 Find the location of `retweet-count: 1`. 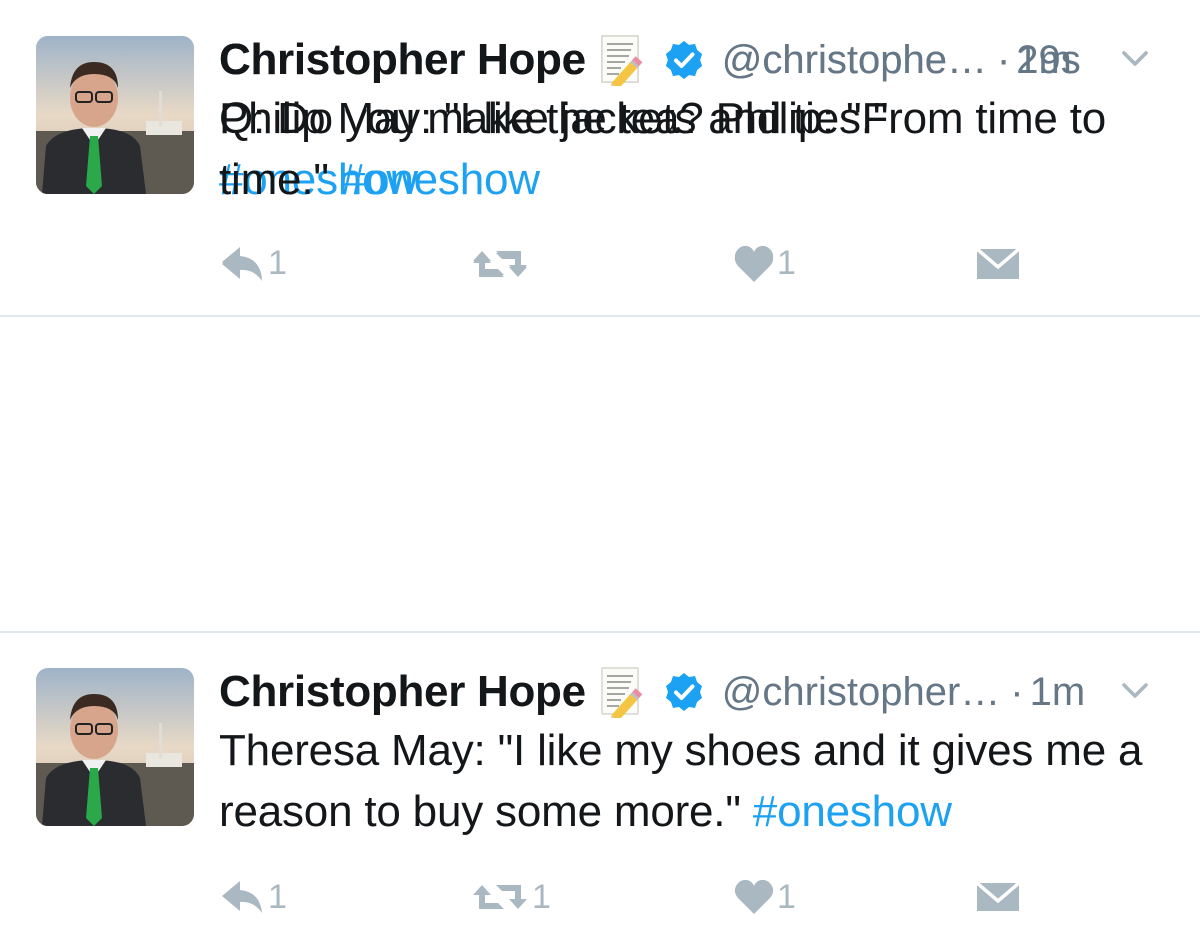

retweet-count: 1 is located at coordinates (541, 896).